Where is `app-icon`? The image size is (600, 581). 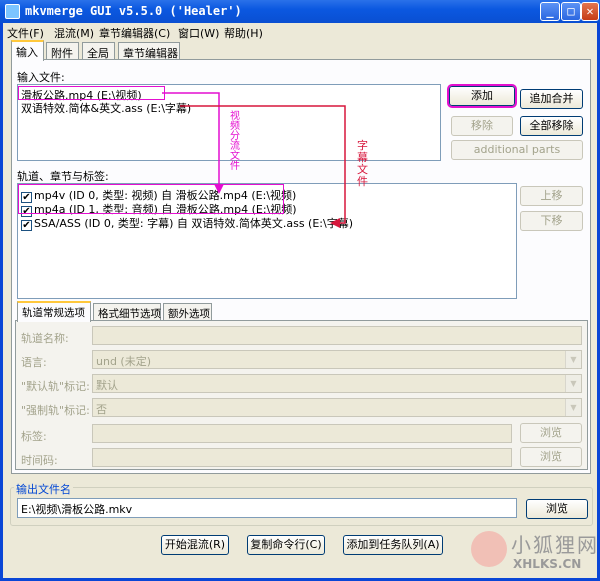 app-icon is located at coordinates (12, 11).